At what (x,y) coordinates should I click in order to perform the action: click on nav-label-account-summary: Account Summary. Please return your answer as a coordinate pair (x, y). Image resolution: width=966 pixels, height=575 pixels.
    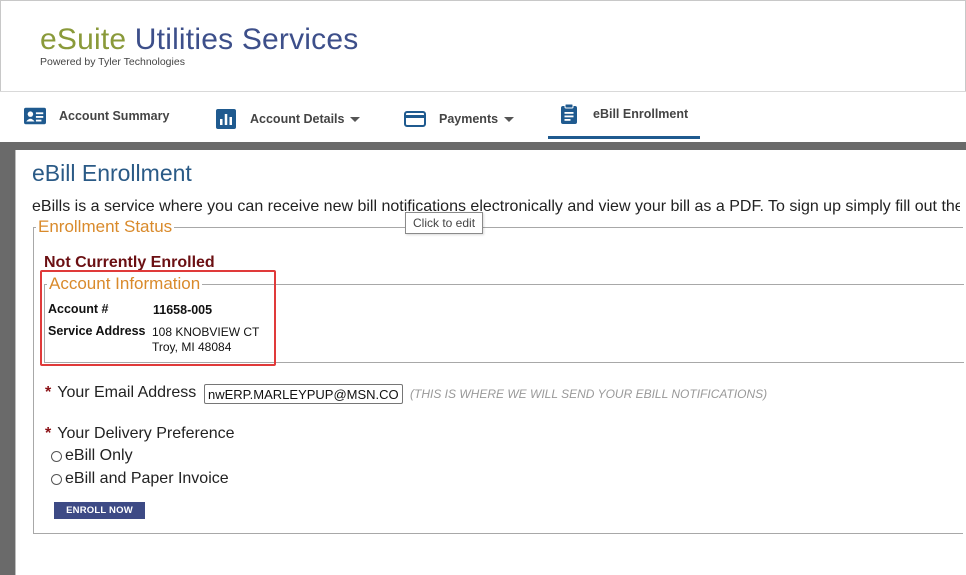
    Looking at the image, I should click on (114, 116).